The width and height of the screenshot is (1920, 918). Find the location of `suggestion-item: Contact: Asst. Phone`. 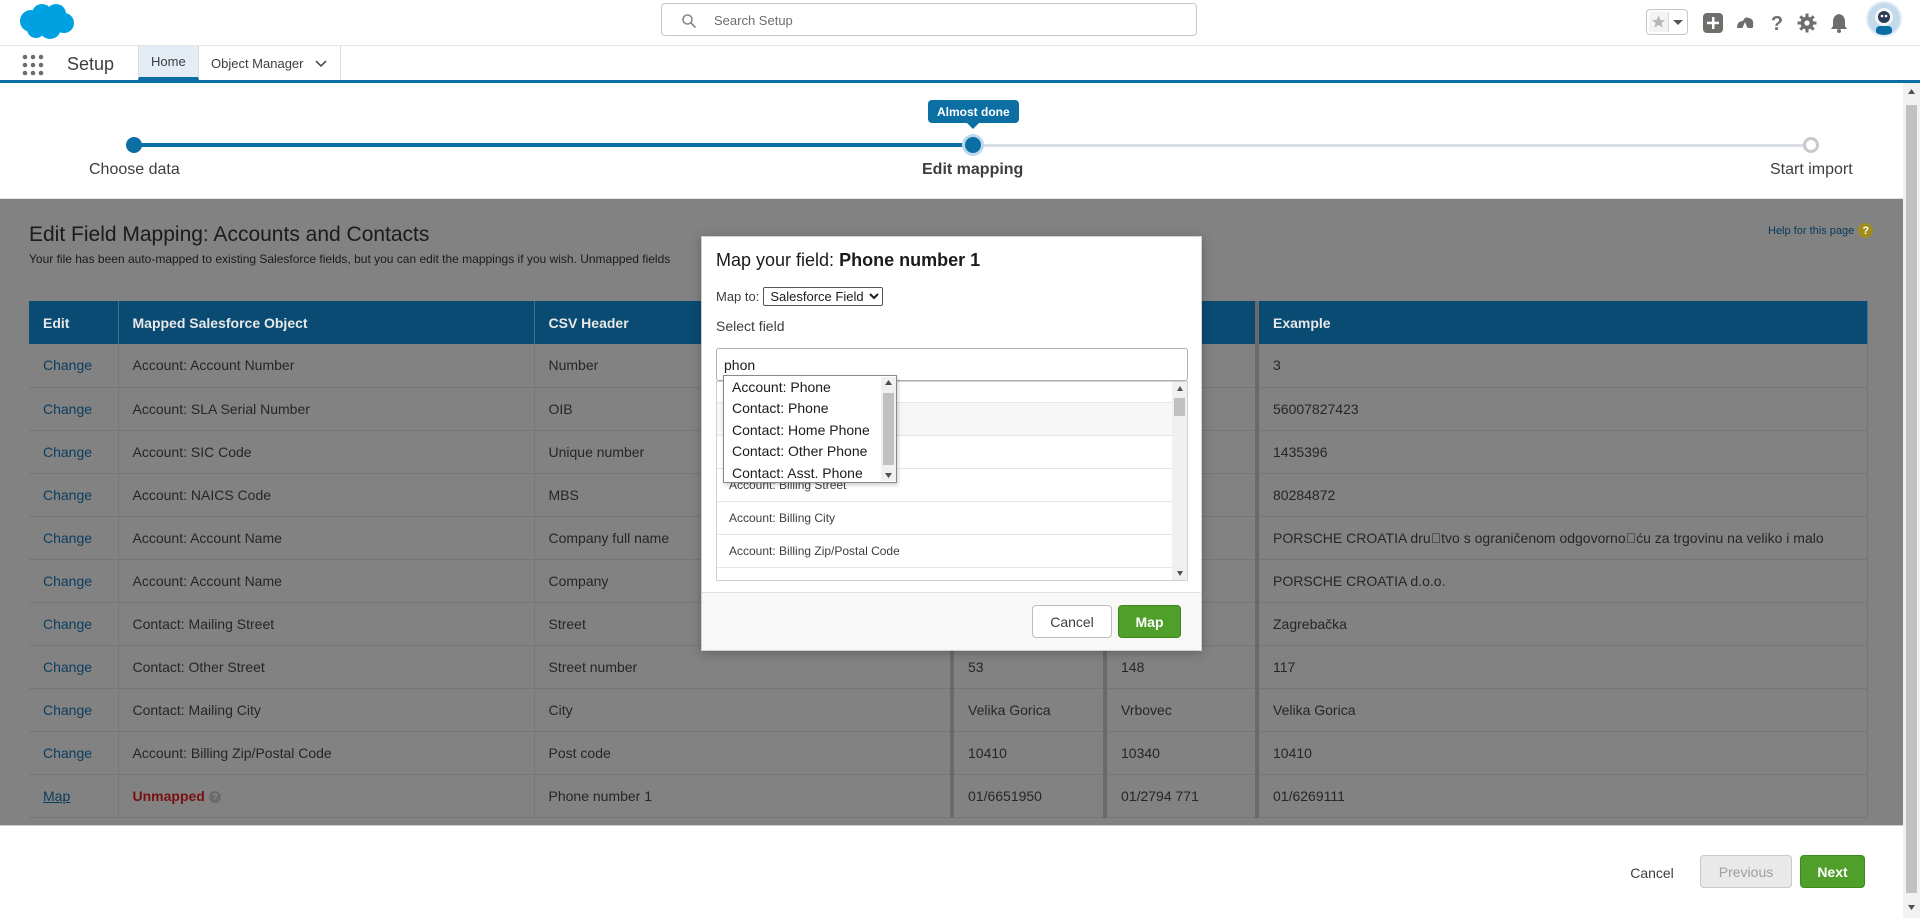

suggestion-item: Contact: Asst. Phone is located at coordinates (797, 472).